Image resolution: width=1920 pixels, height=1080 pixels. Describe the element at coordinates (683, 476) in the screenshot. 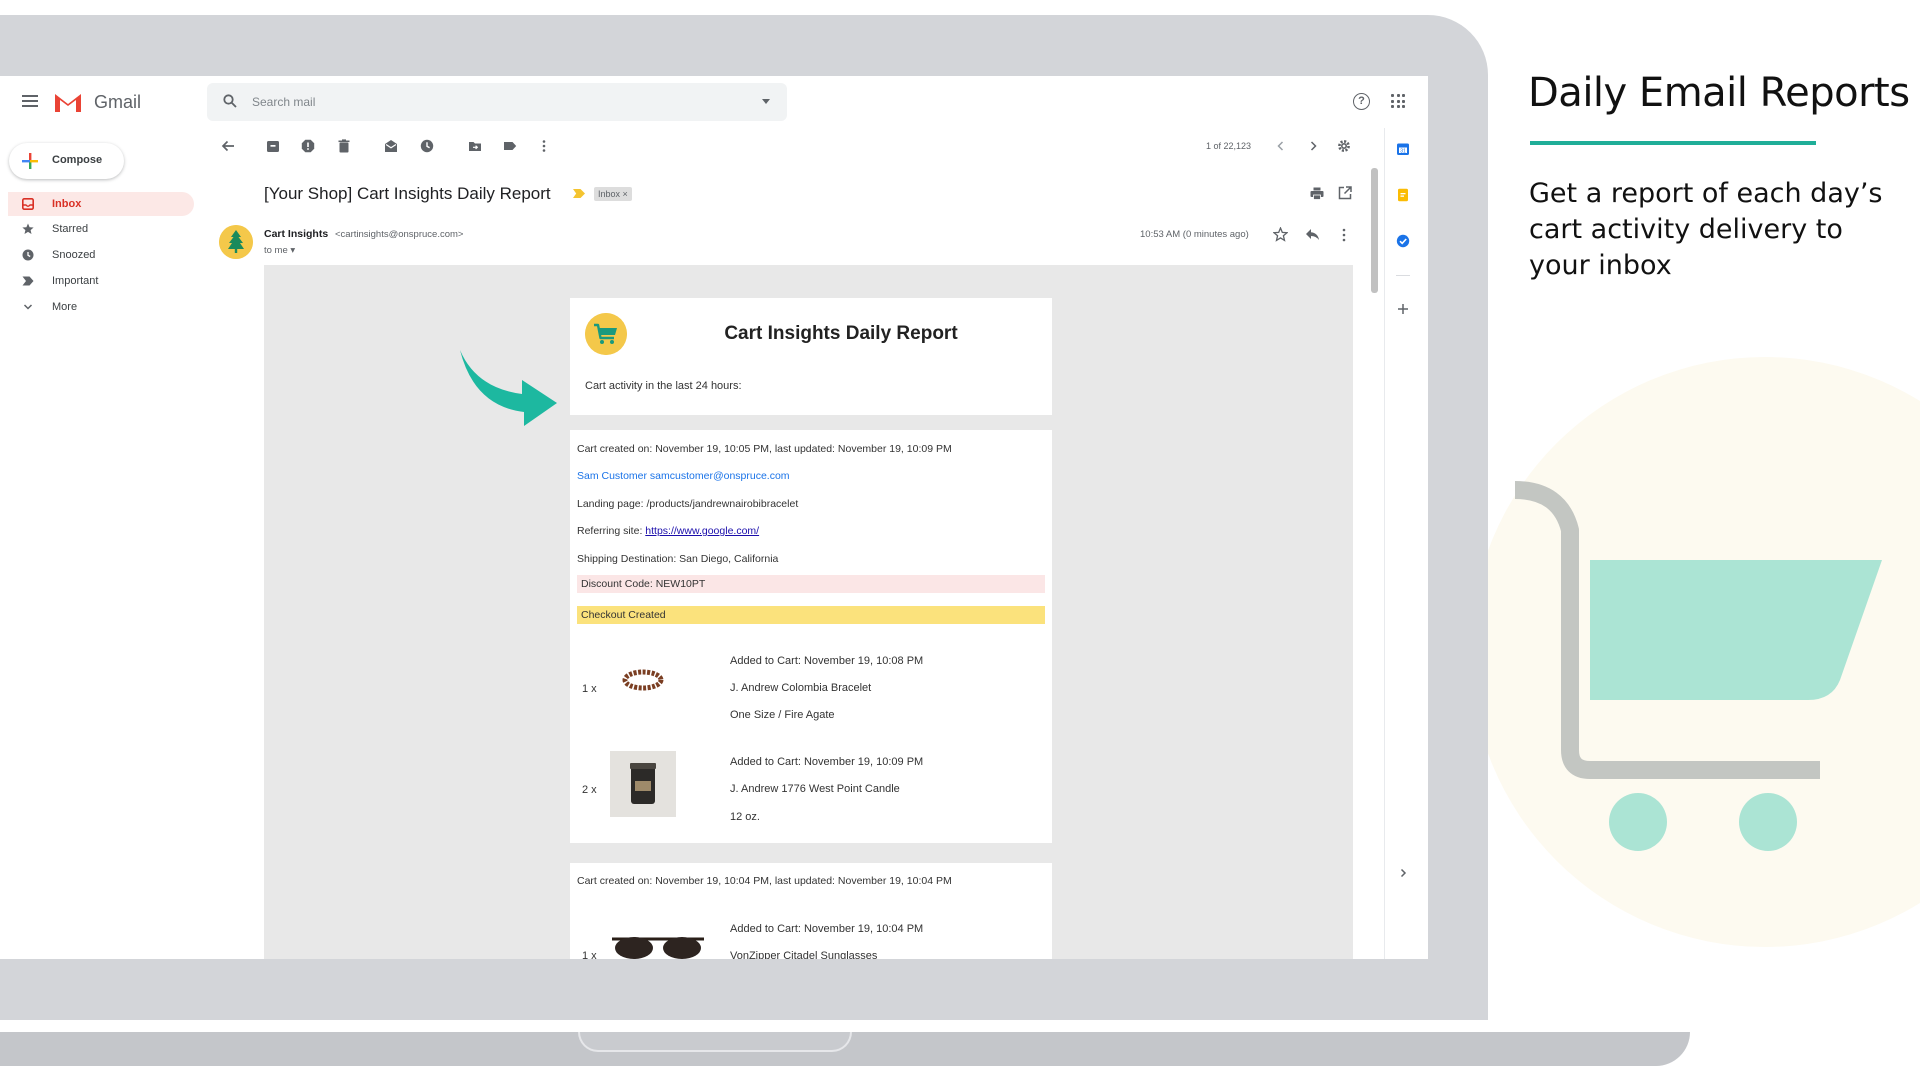

I see `customer-contact: Sam Customer samcustomer@onspruce.com` at that location.